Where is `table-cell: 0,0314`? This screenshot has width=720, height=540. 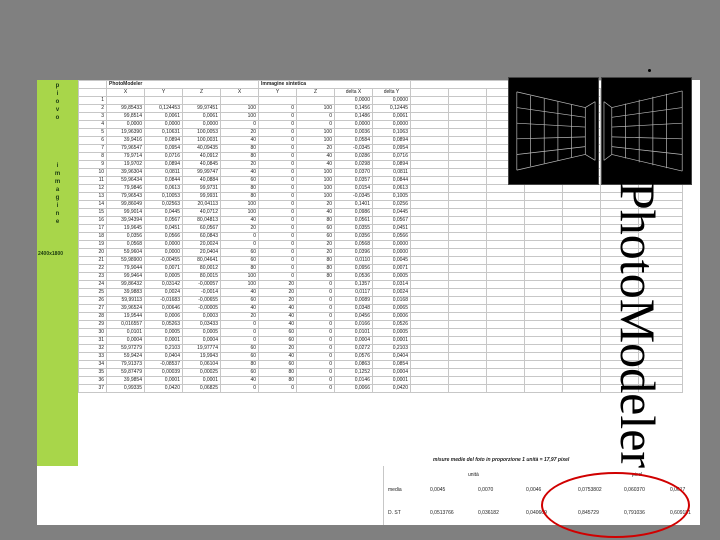 table-cell: 0,0314 is located at coordinates (391, 284).